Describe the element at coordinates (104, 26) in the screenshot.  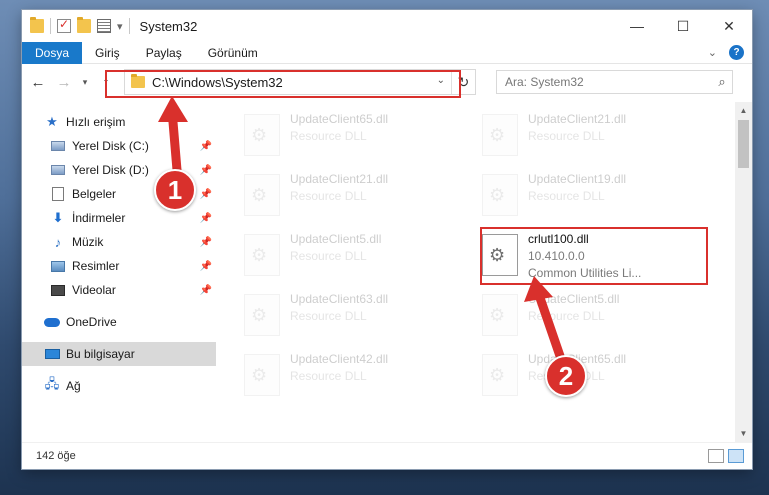
I see `view-properties-icon` at that location.